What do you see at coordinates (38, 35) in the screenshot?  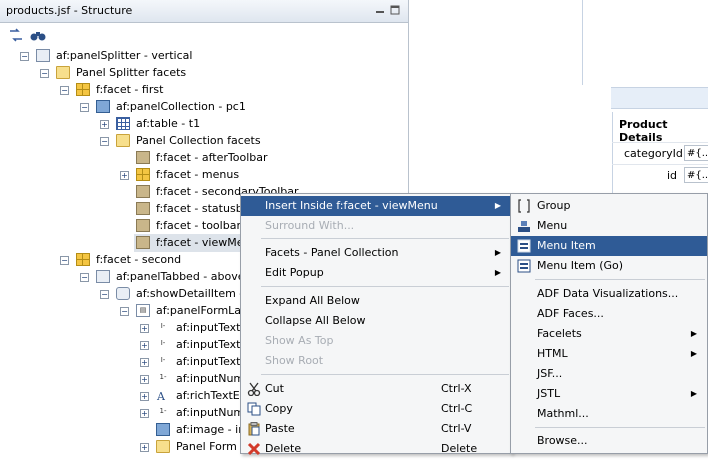 I see `binoculars-icon` at bounding box center [38, 35].